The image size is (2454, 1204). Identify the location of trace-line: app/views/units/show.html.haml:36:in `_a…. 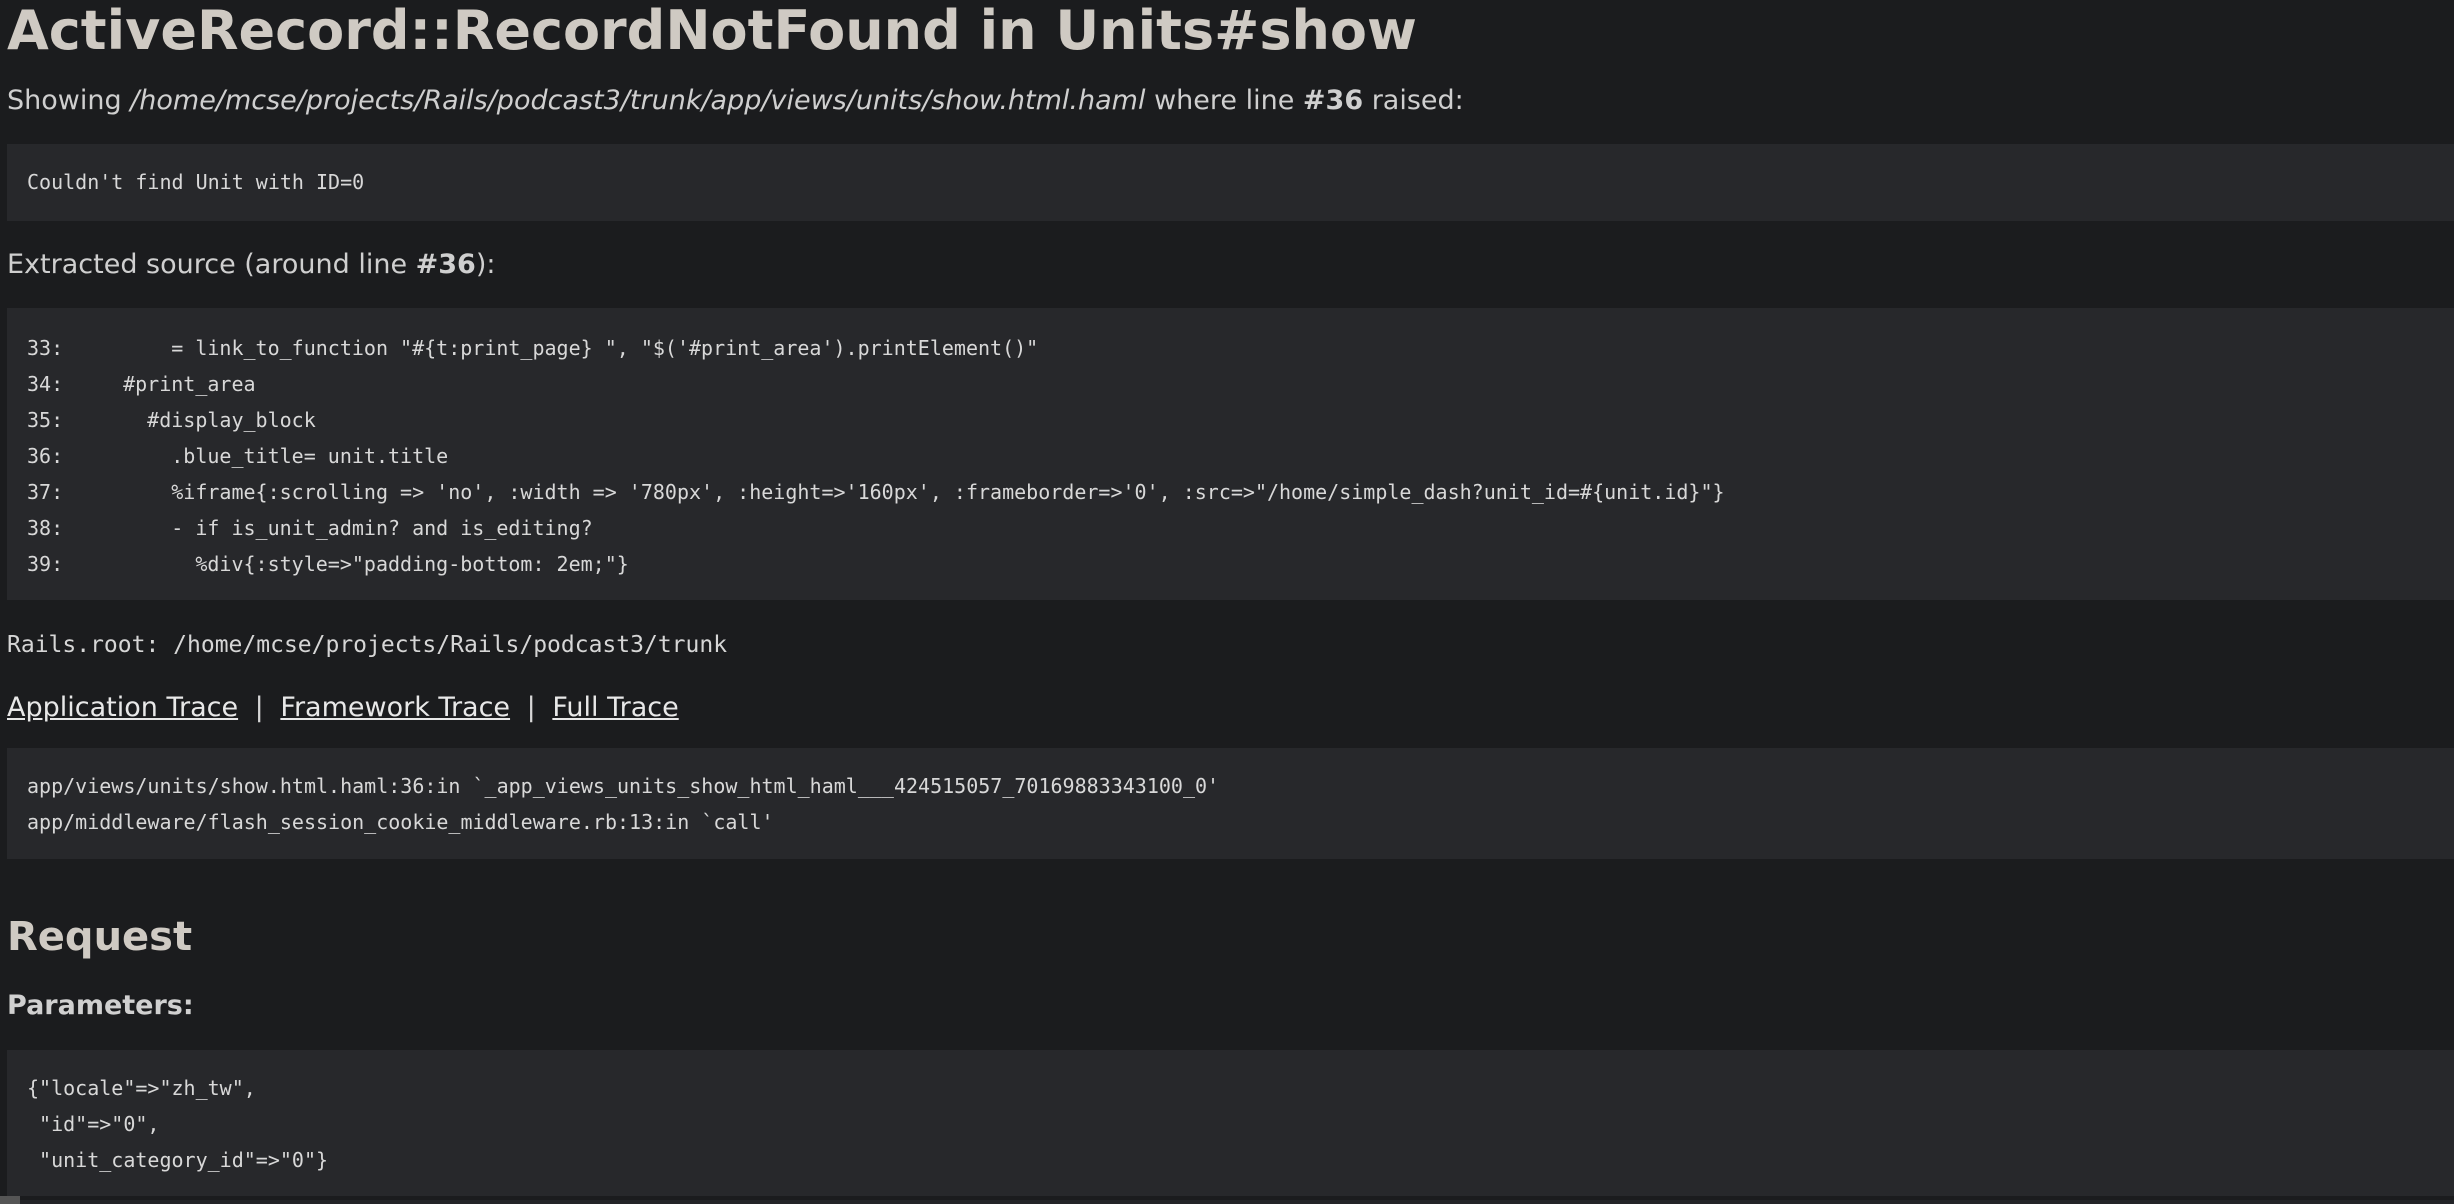
(623, 786).